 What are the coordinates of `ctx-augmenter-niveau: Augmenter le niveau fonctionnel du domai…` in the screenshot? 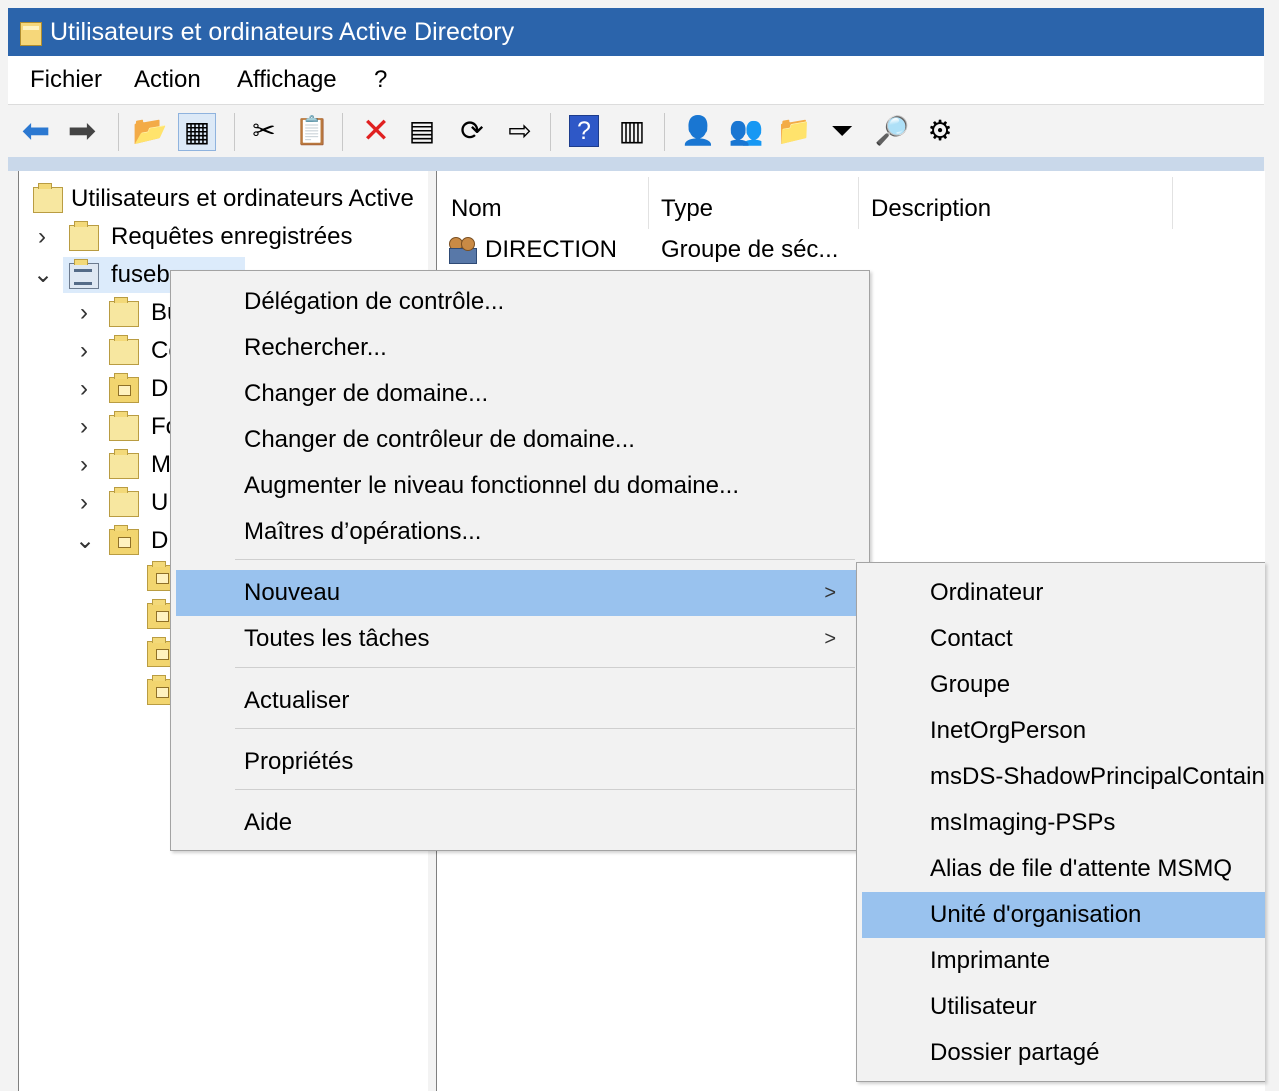 It's located at (516, 486).